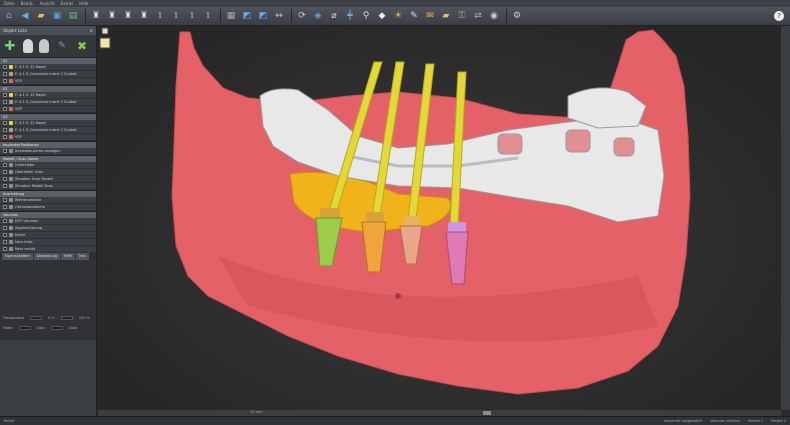 The image size is (790, 425). What do you see at coordinates (9, 3) in the screenshot?
I see `menu-file: Datei` at bounding box center [9, 3].